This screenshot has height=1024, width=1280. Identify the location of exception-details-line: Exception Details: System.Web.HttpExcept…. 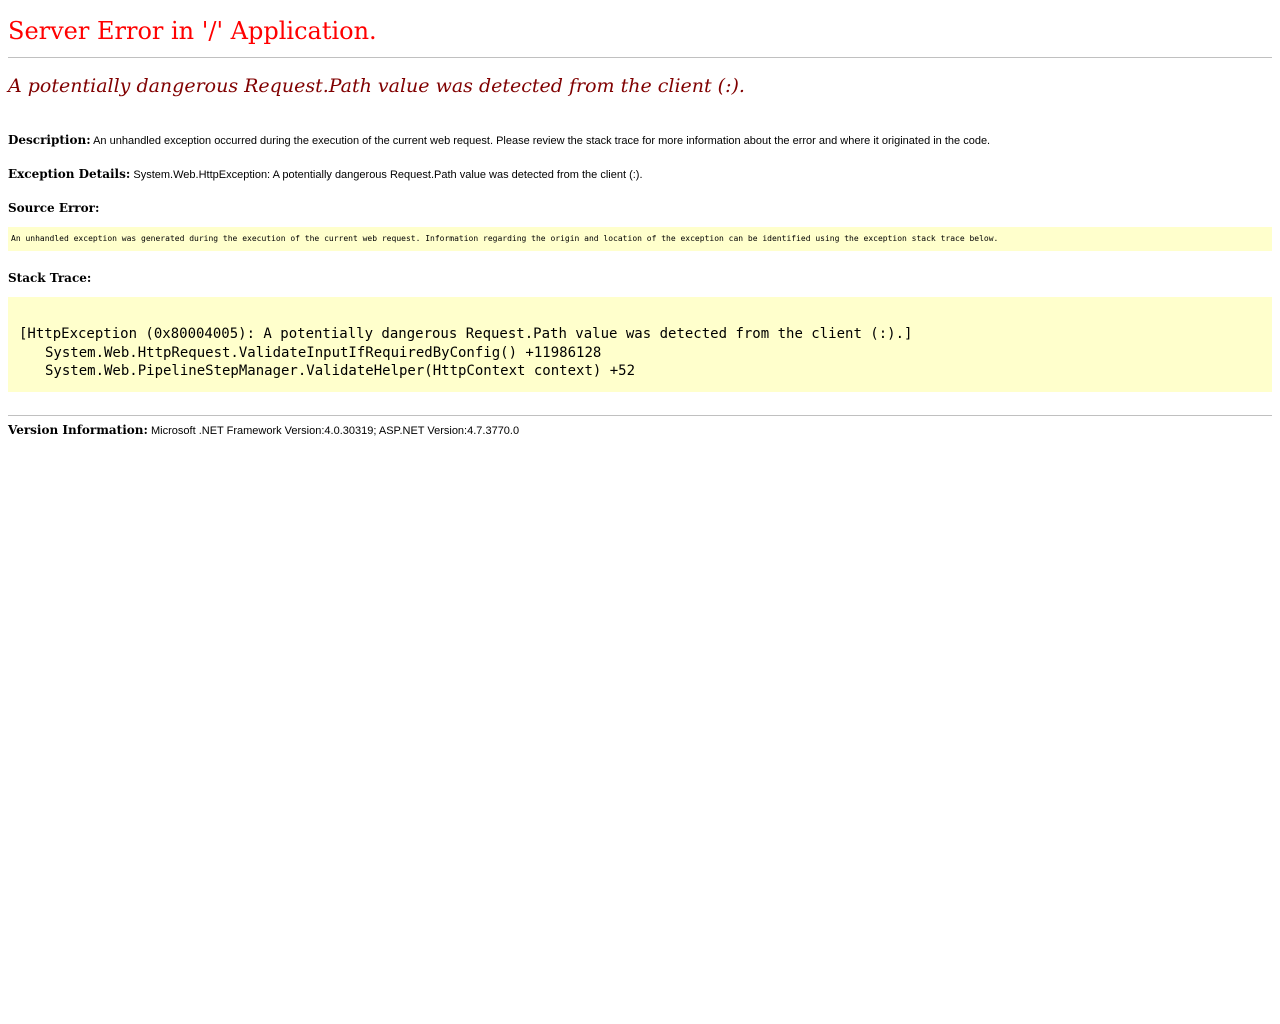
(640, 174).